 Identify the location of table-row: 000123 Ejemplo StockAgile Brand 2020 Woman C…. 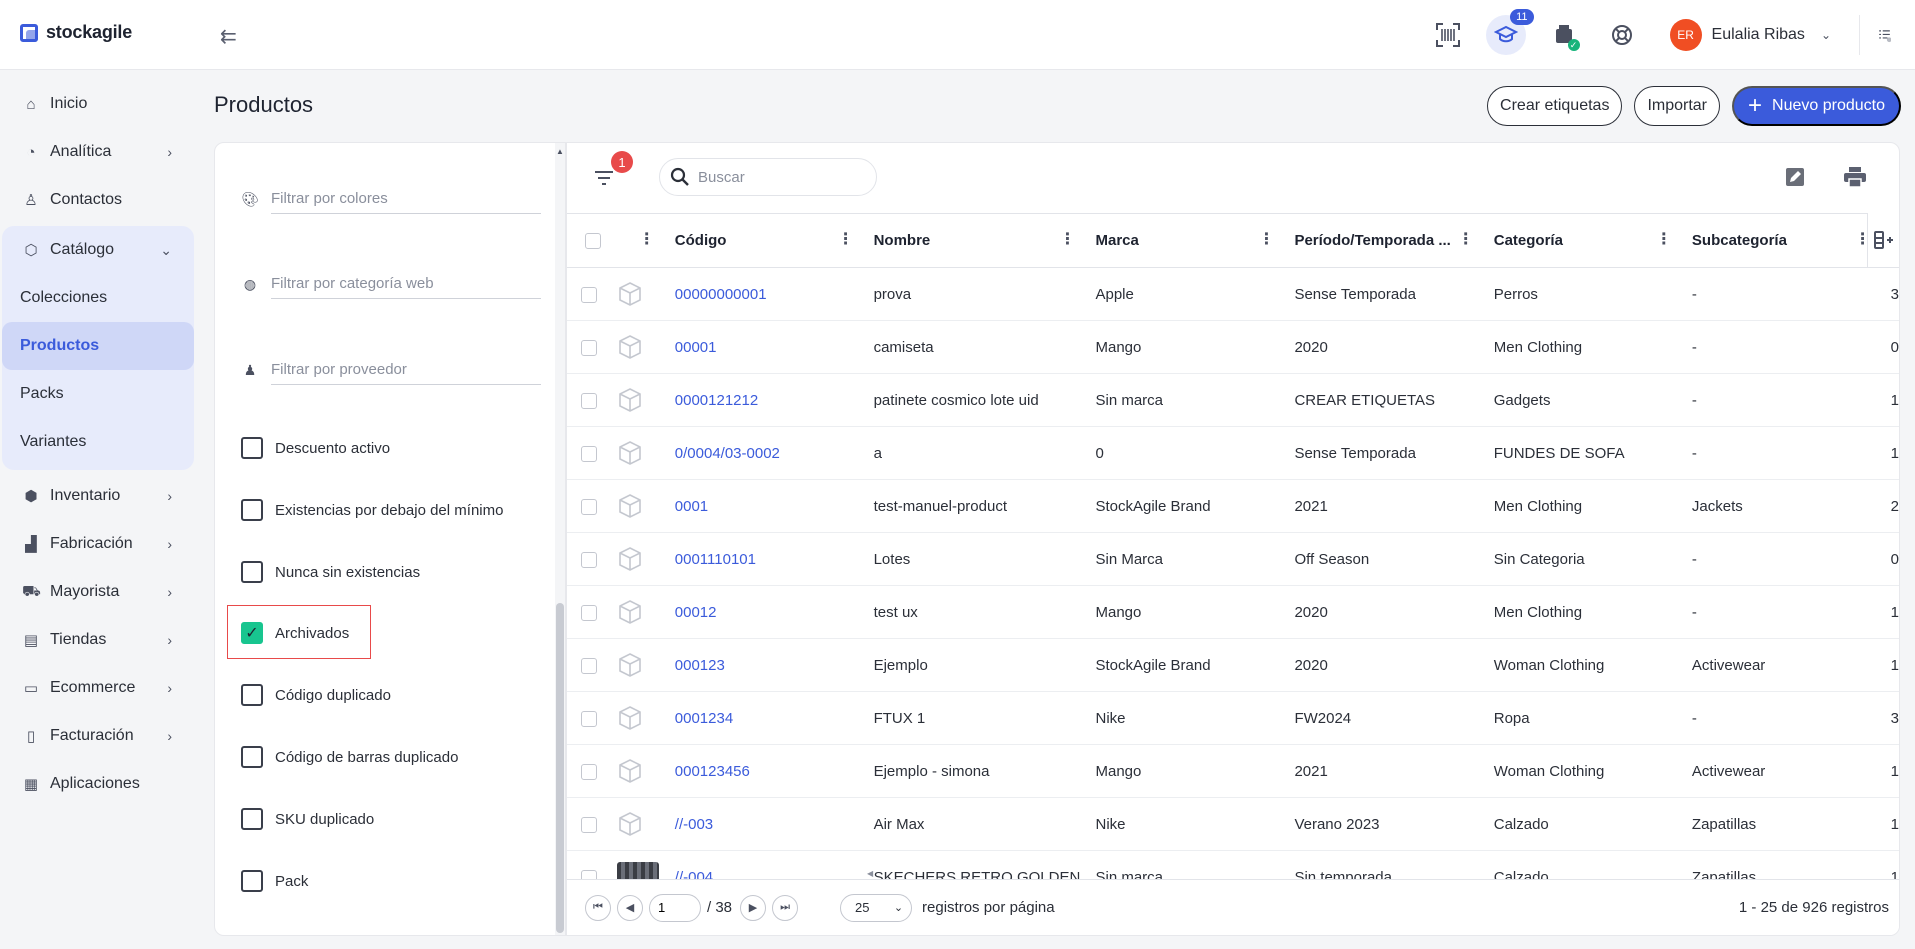
(1233, 665).